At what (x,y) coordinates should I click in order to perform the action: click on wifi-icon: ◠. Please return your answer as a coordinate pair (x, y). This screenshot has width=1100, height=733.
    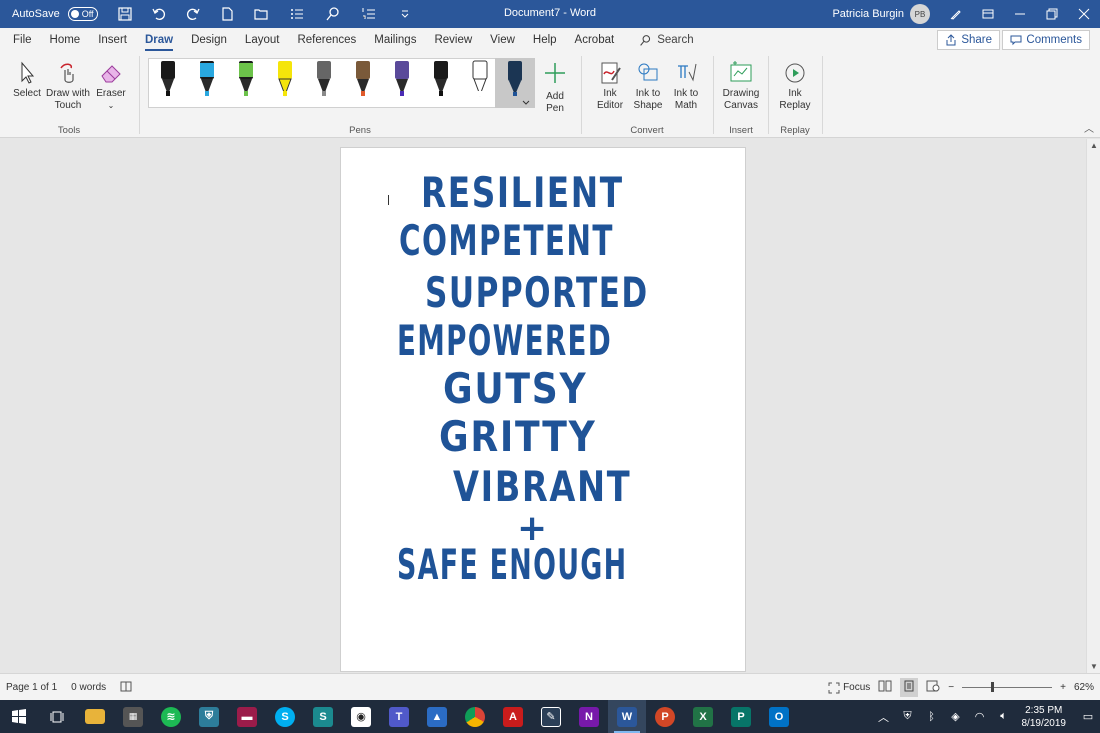
    Looking at the image, I should click on (980, 716).